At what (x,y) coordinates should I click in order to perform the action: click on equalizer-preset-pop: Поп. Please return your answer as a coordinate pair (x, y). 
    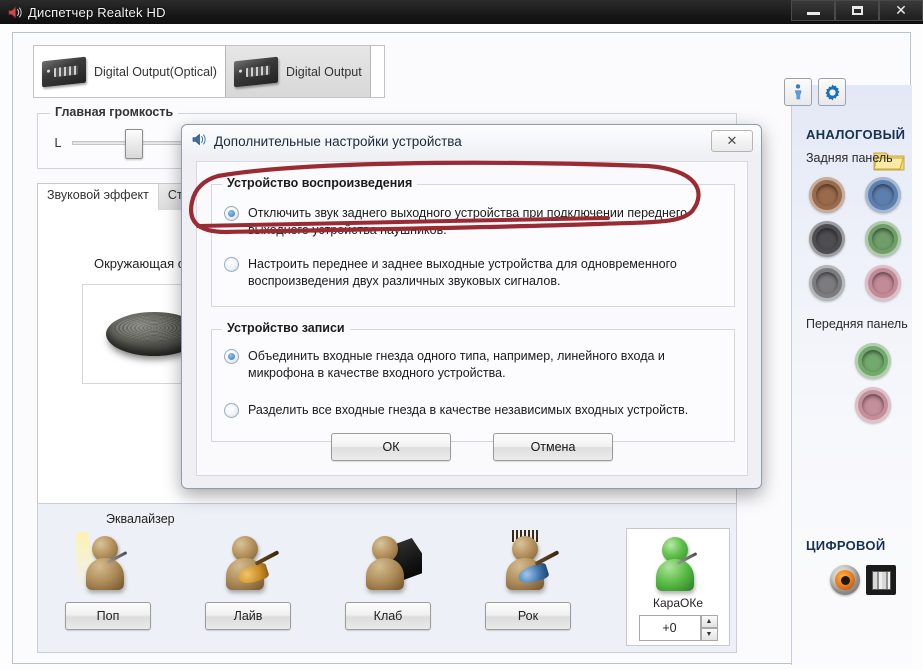
    Looking at the image, I should click on (108, 579).